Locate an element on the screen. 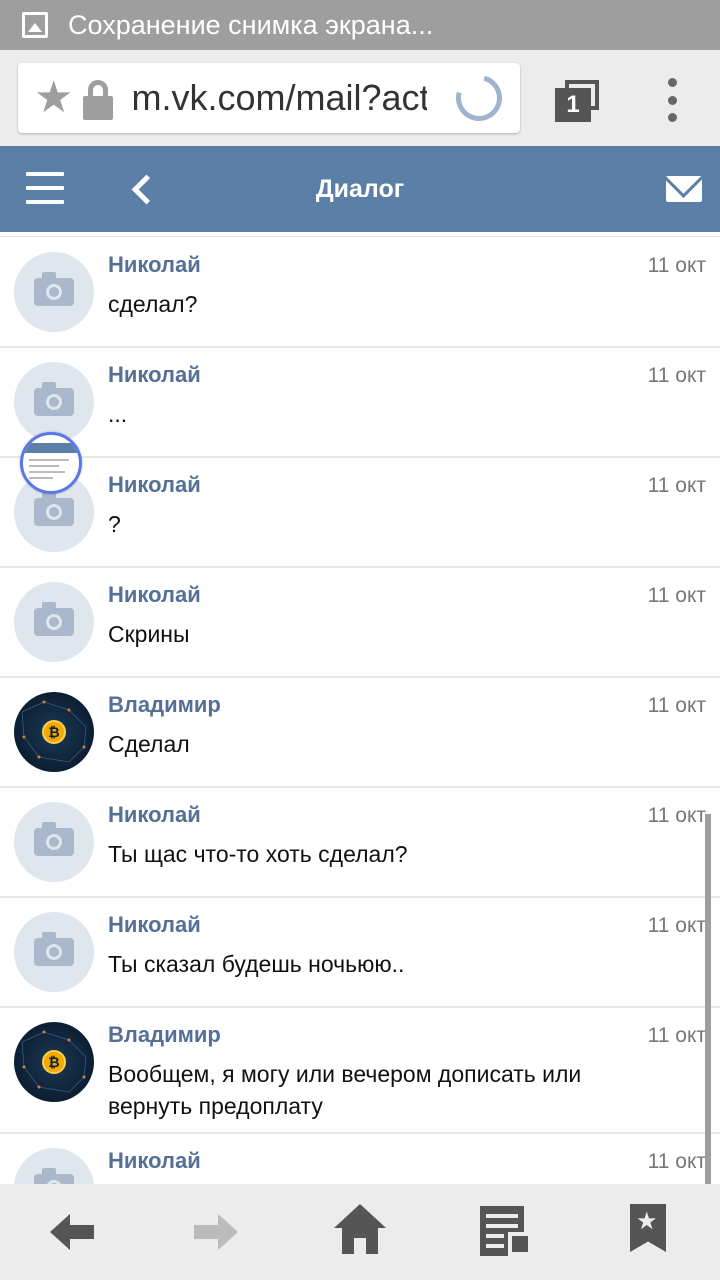  message-text: Ты сказал будешь ночьюю.. is located at coordinates (256, 964).